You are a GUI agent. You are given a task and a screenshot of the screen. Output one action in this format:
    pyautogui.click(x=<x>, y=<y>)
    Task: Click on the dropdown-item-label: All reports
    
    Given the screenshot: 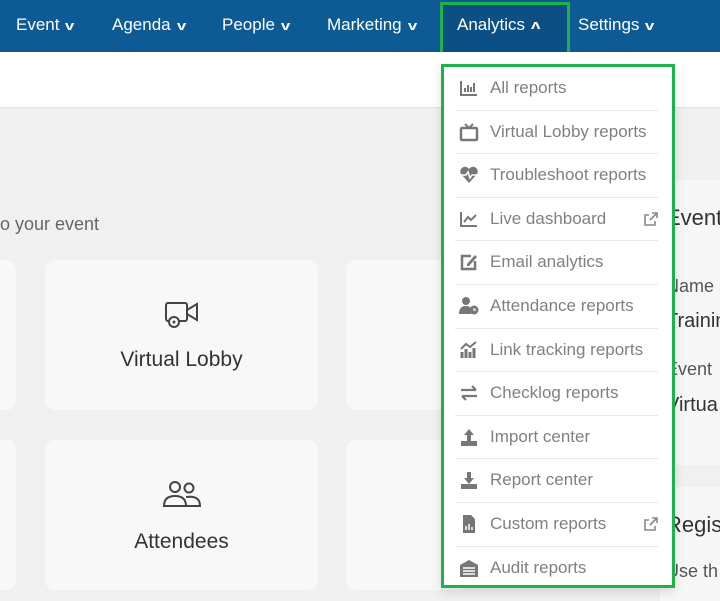 What is the action you would take?
    pyautogui.click(x=528, y=87)
    